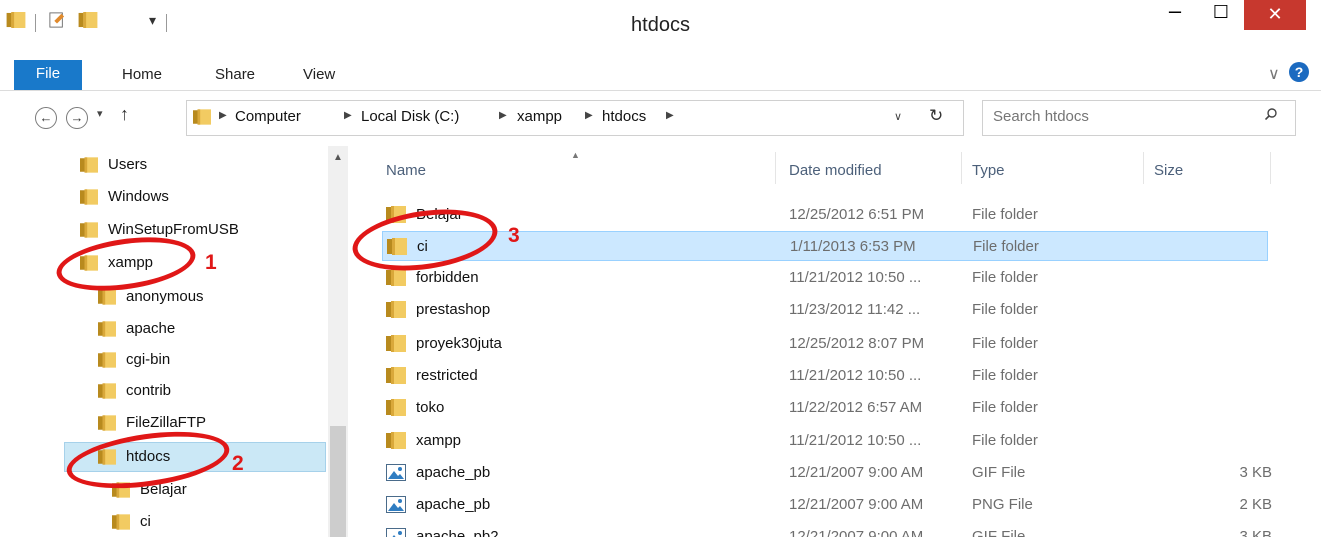 This screenshot has width=1321, height=537. I want to click on file-date: 12/21/2007 9:00 AM, so click(856, 504).